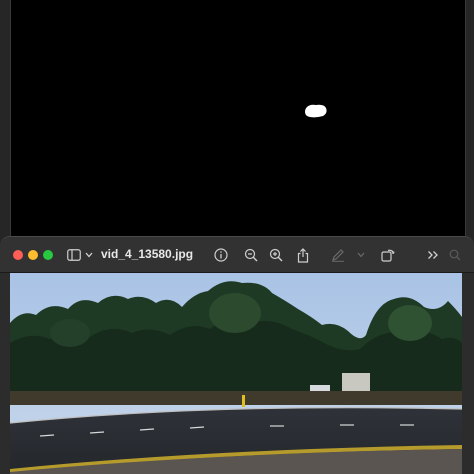 The image size is (474, 474). Describe the element at coordinates (74, 255) in the screenshot. I see `sidebar-icon` at that location.